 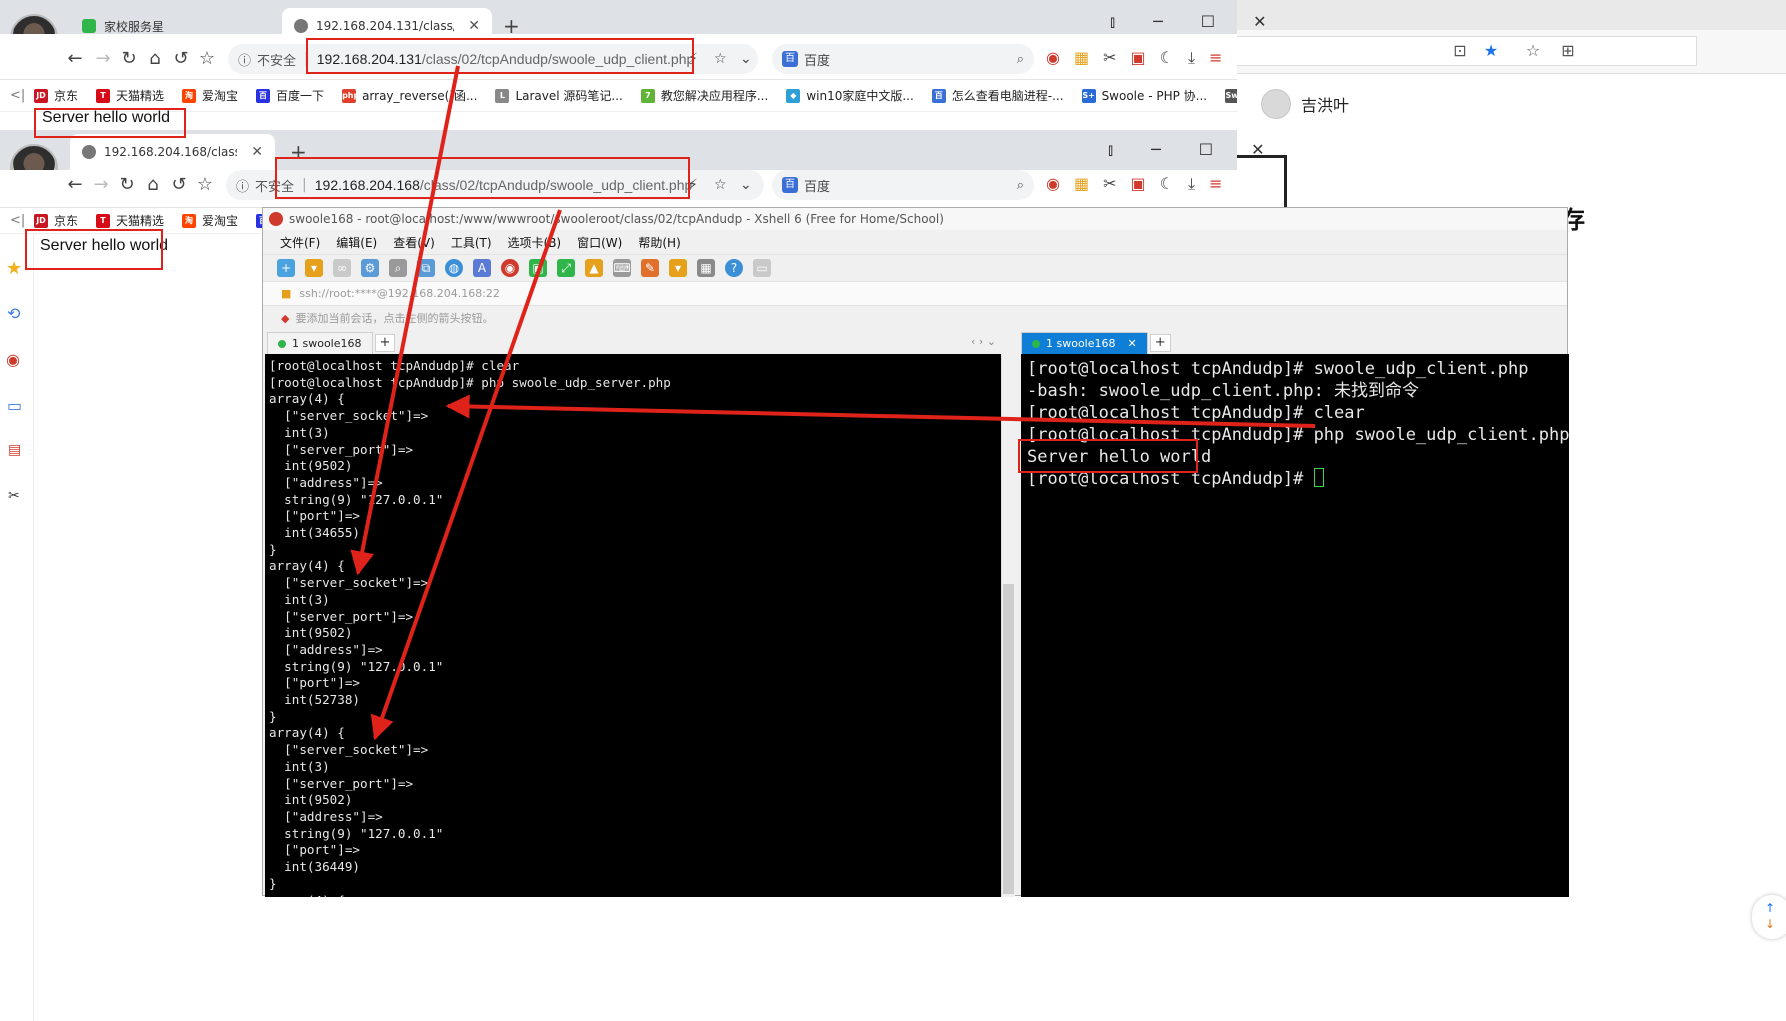 What do you see at coordinates (762, 268) in the screenshot?
I see `chat-icon: ▭` at bounding box center [762, 268].